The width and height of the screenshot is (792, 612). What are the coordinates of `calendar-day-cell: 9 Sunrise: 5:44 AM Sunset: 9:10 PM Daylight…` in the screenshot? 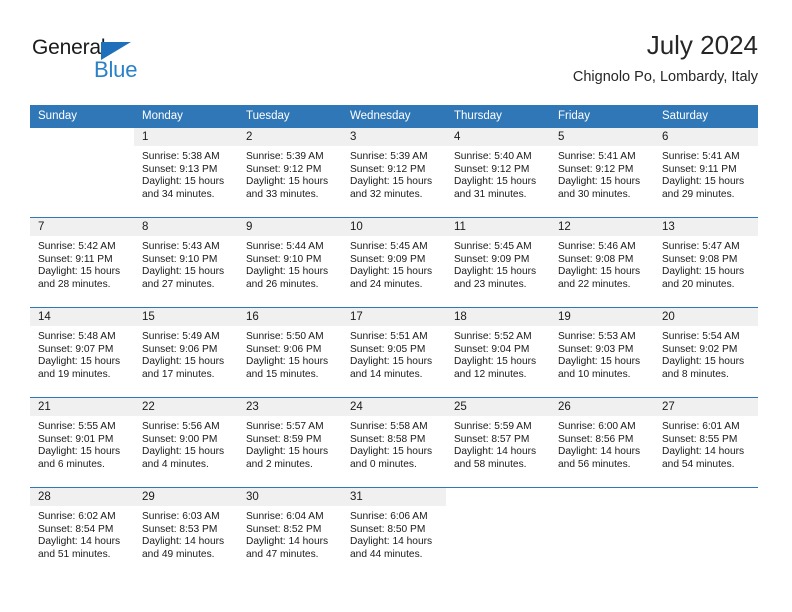 It's located at (290, 262).